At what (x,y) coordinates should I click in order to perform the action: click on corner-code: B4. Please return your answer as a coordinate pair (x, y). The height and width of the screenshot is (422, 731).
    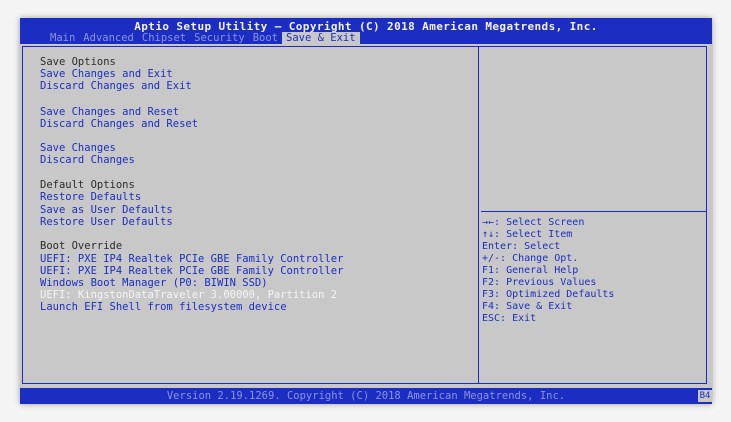
    Looking at the image, I should click on (705, 396).